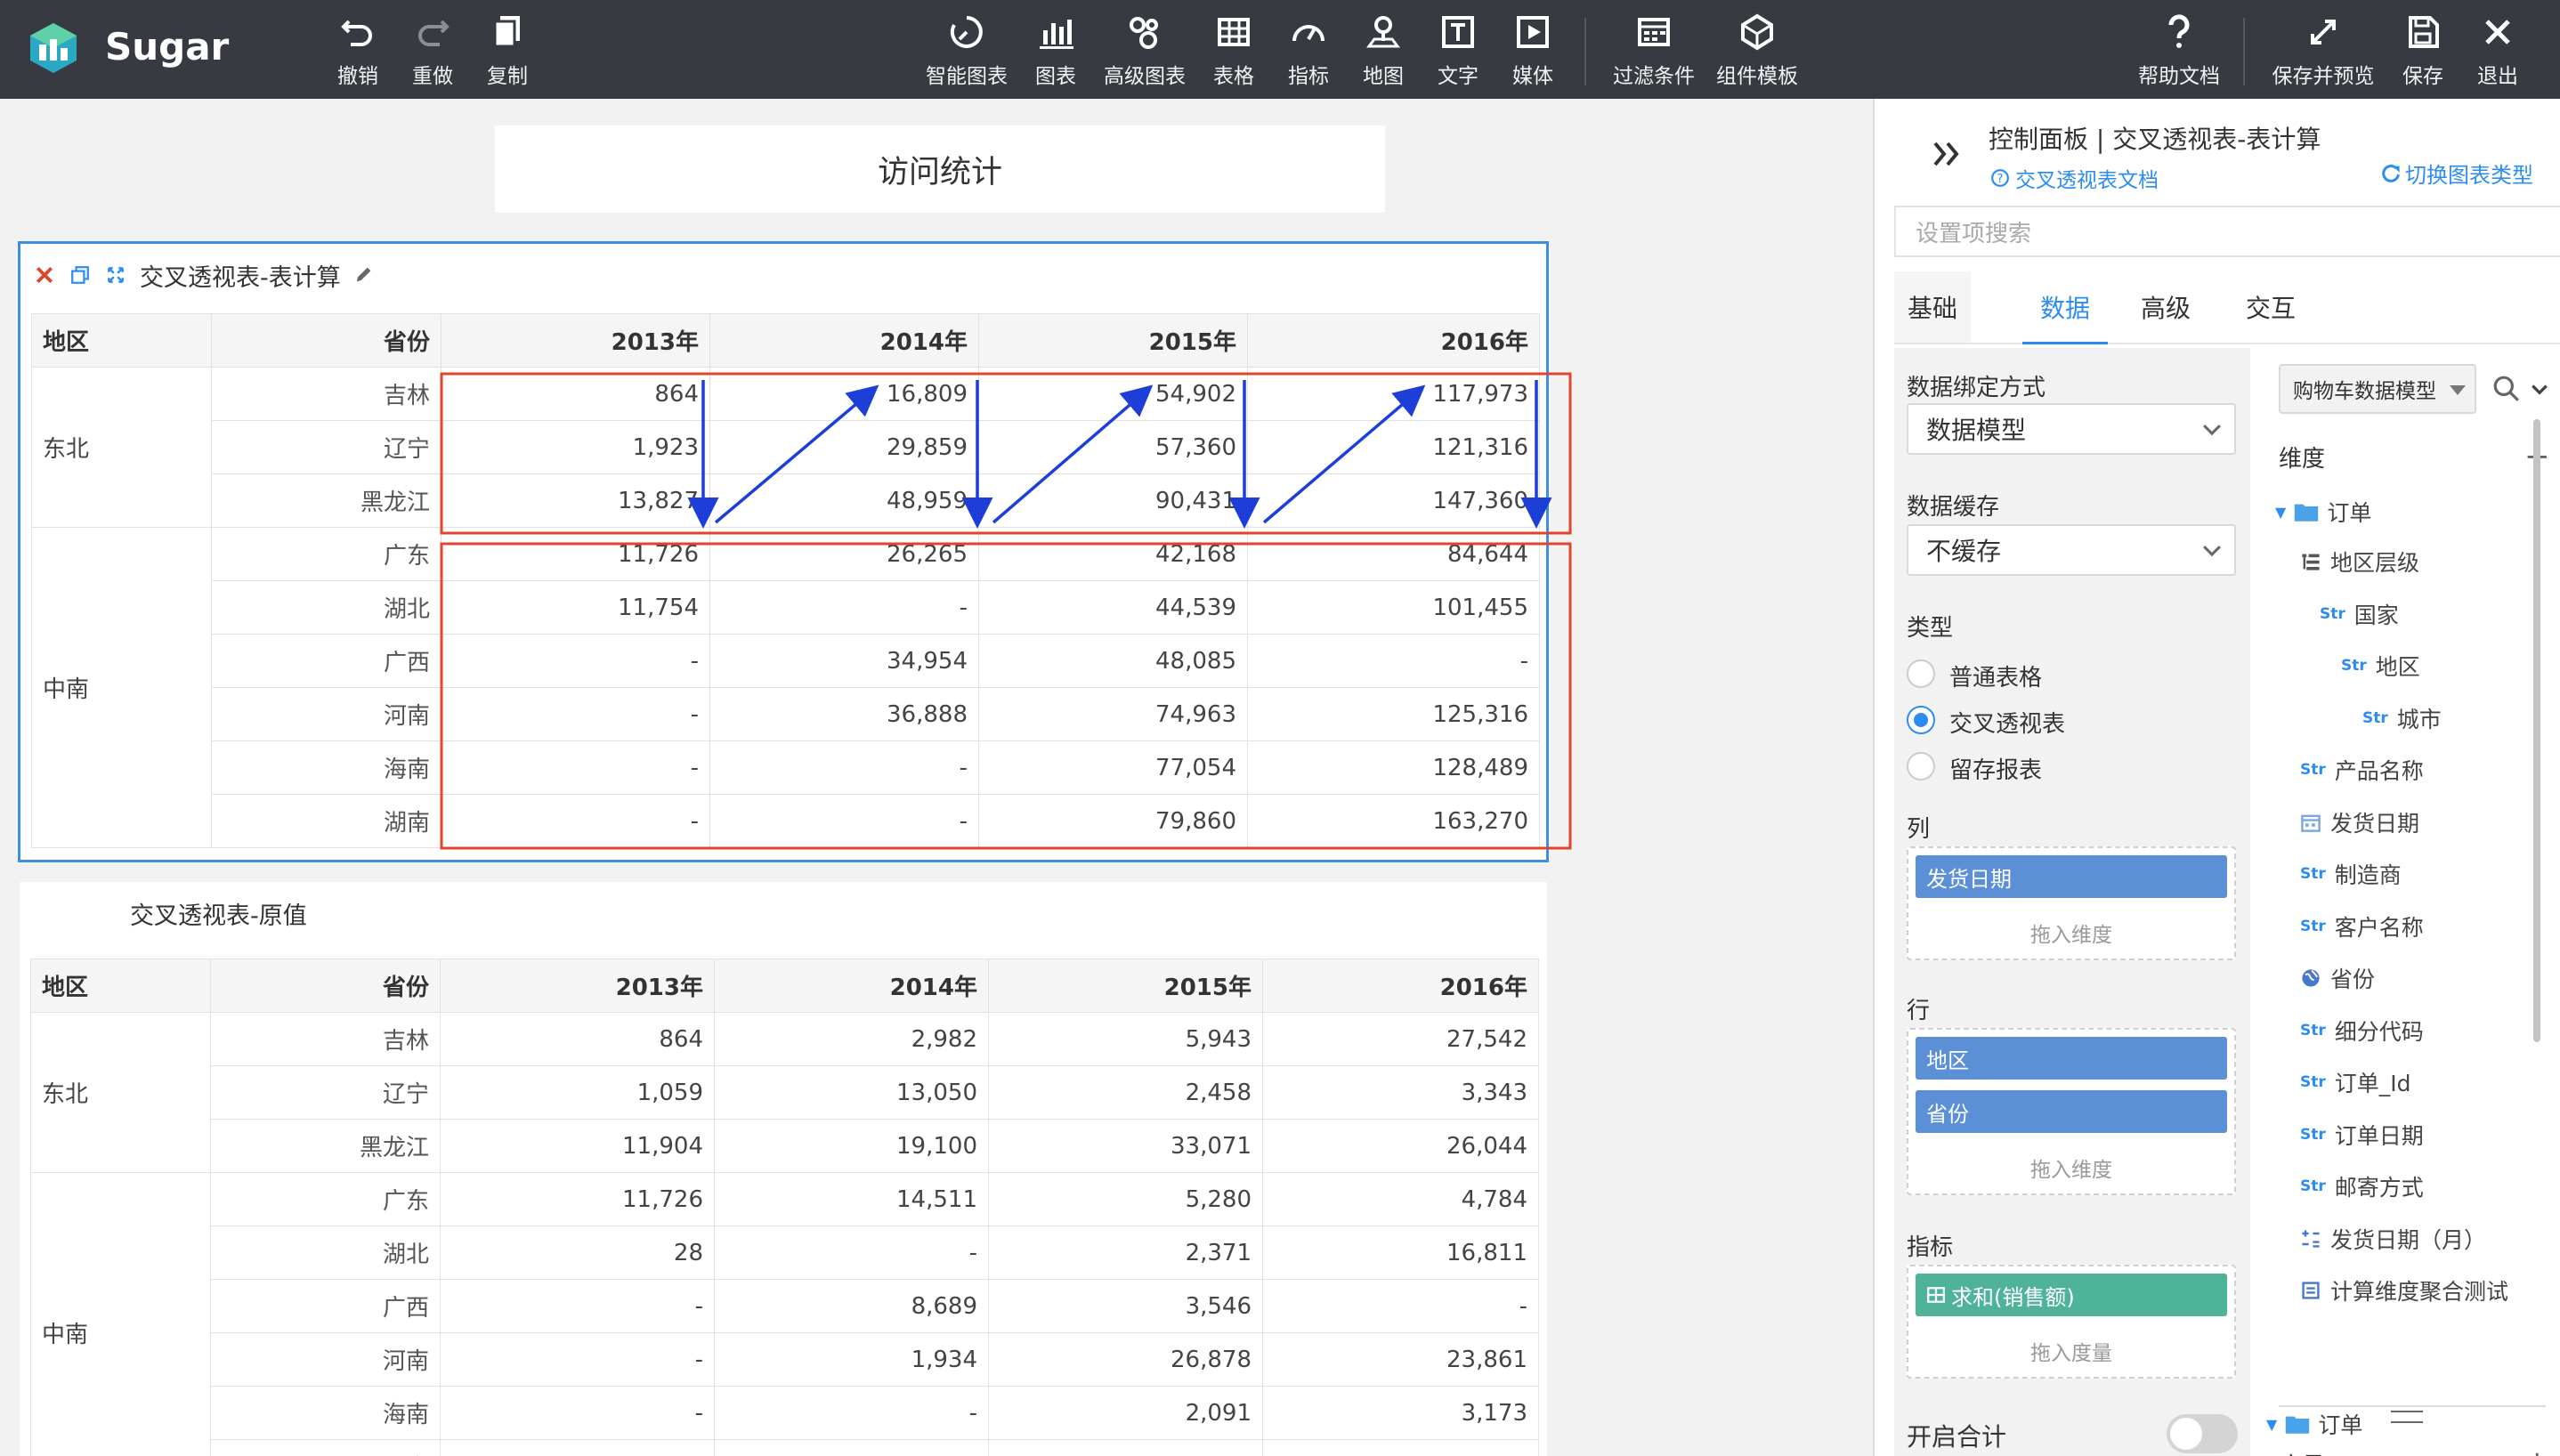 The height and width of the screenshot is (1456, 2560). What do you see at coordinates (1533, 50) in the screenshot?
I see `media-button: 媒体` at bounding box center [1533, 50].